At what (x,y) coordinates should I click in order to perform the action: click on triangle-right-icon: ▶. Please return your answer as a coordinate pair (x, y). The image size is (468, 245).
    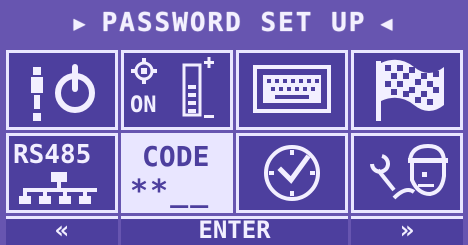
    Looking at the image, I should click on (80, 23).